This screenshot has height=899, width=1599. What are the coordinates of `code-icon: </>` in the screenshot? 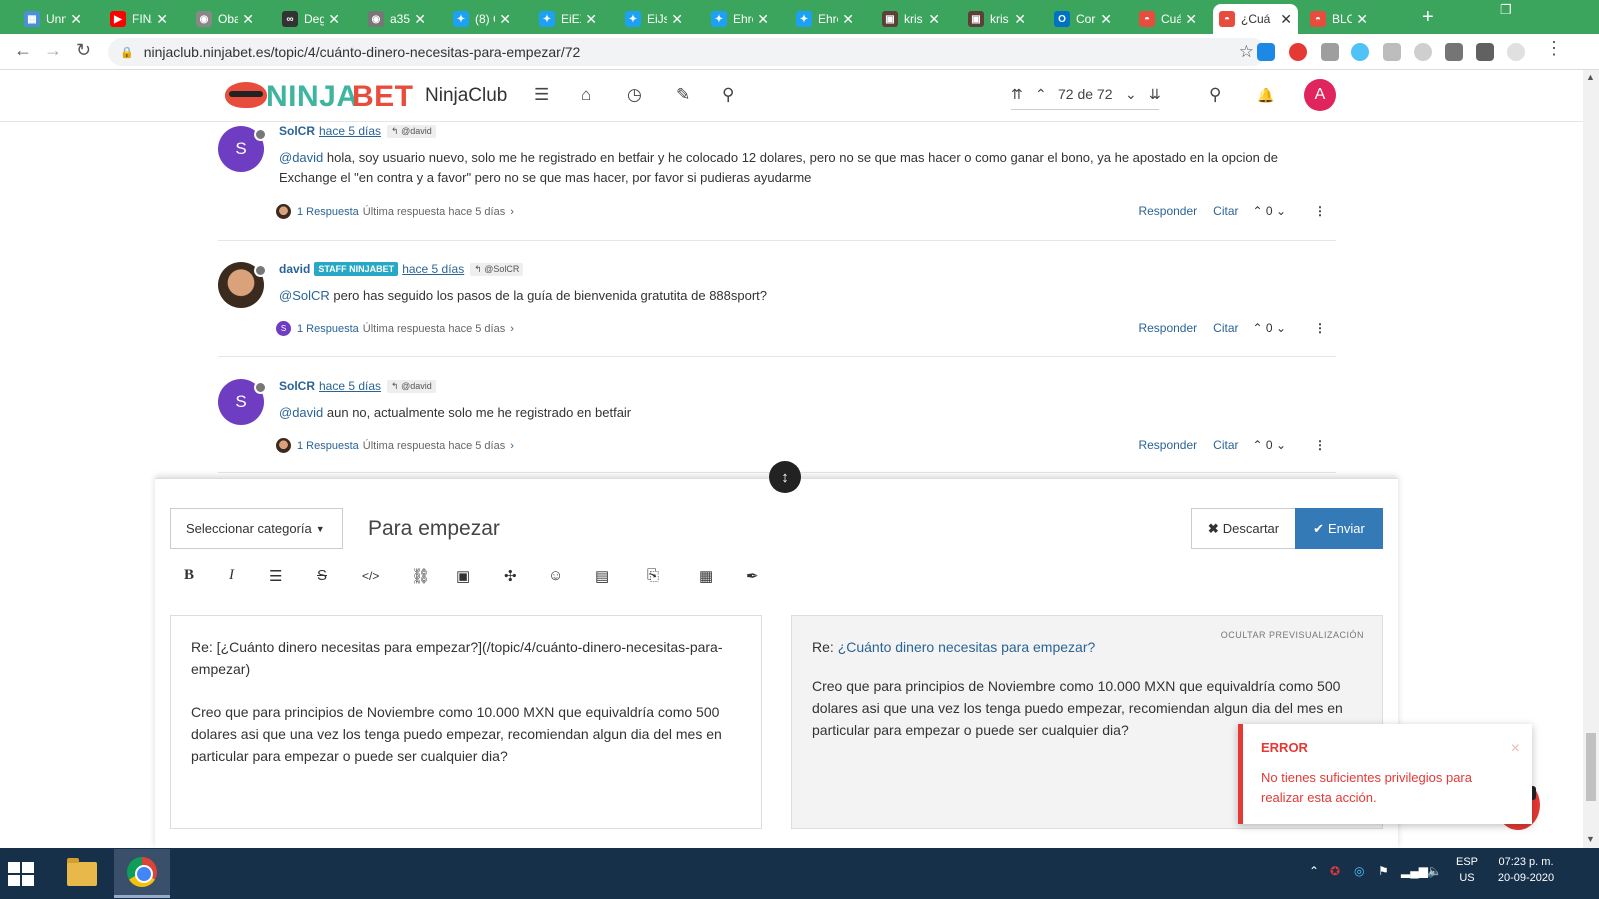 It's located at (370, 576).